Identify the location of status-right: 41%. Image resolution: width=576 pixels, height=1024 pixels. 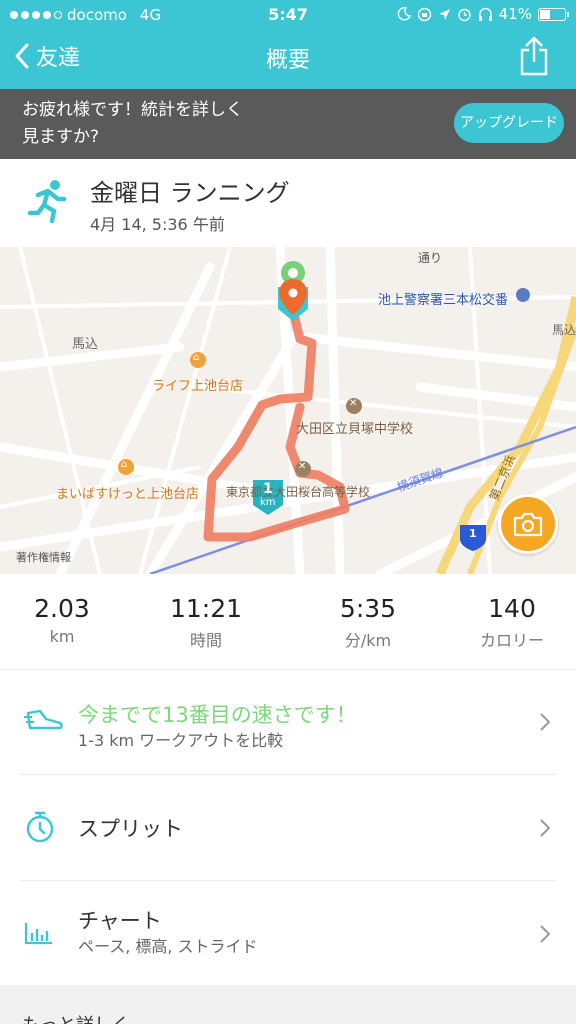
(483, 14).